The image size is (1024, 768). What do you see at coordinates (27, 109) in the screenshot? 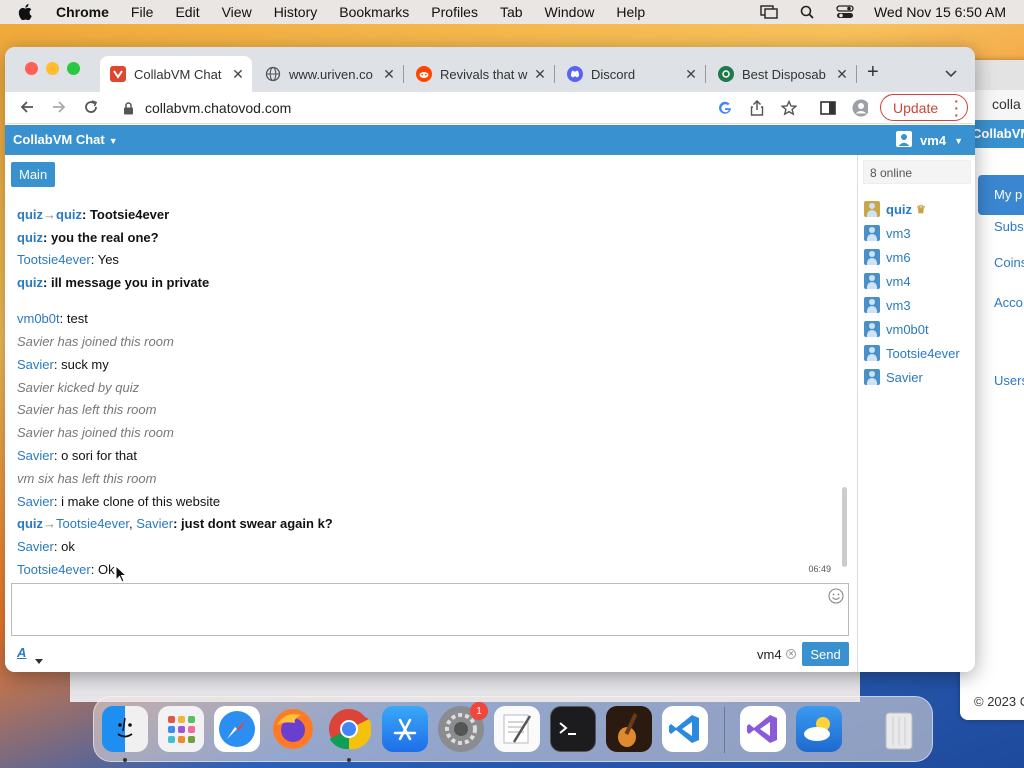
I see `back-arrow-icon` at bounding box center [27, 109].